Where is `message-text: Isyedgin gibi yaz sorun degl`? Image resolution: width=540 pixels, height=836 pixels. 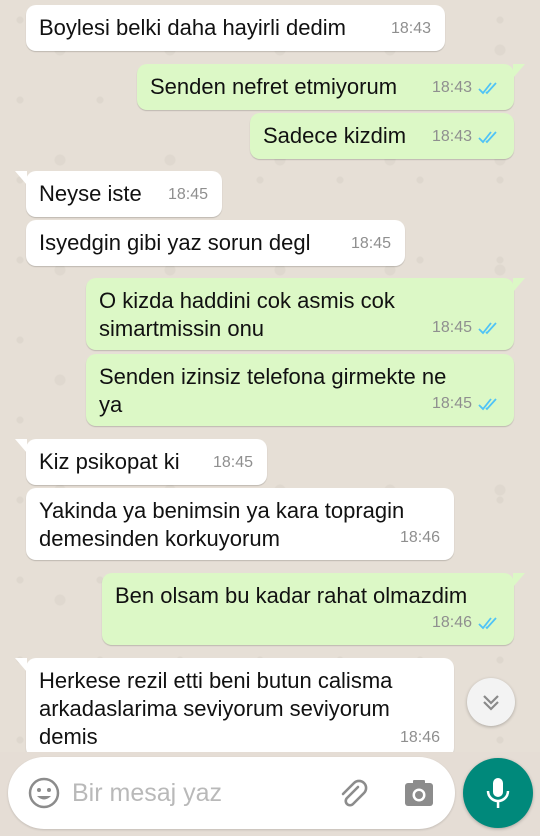
message-text: Isyedgin gibi yaz sorun degl is located at coordinates (175, 242).